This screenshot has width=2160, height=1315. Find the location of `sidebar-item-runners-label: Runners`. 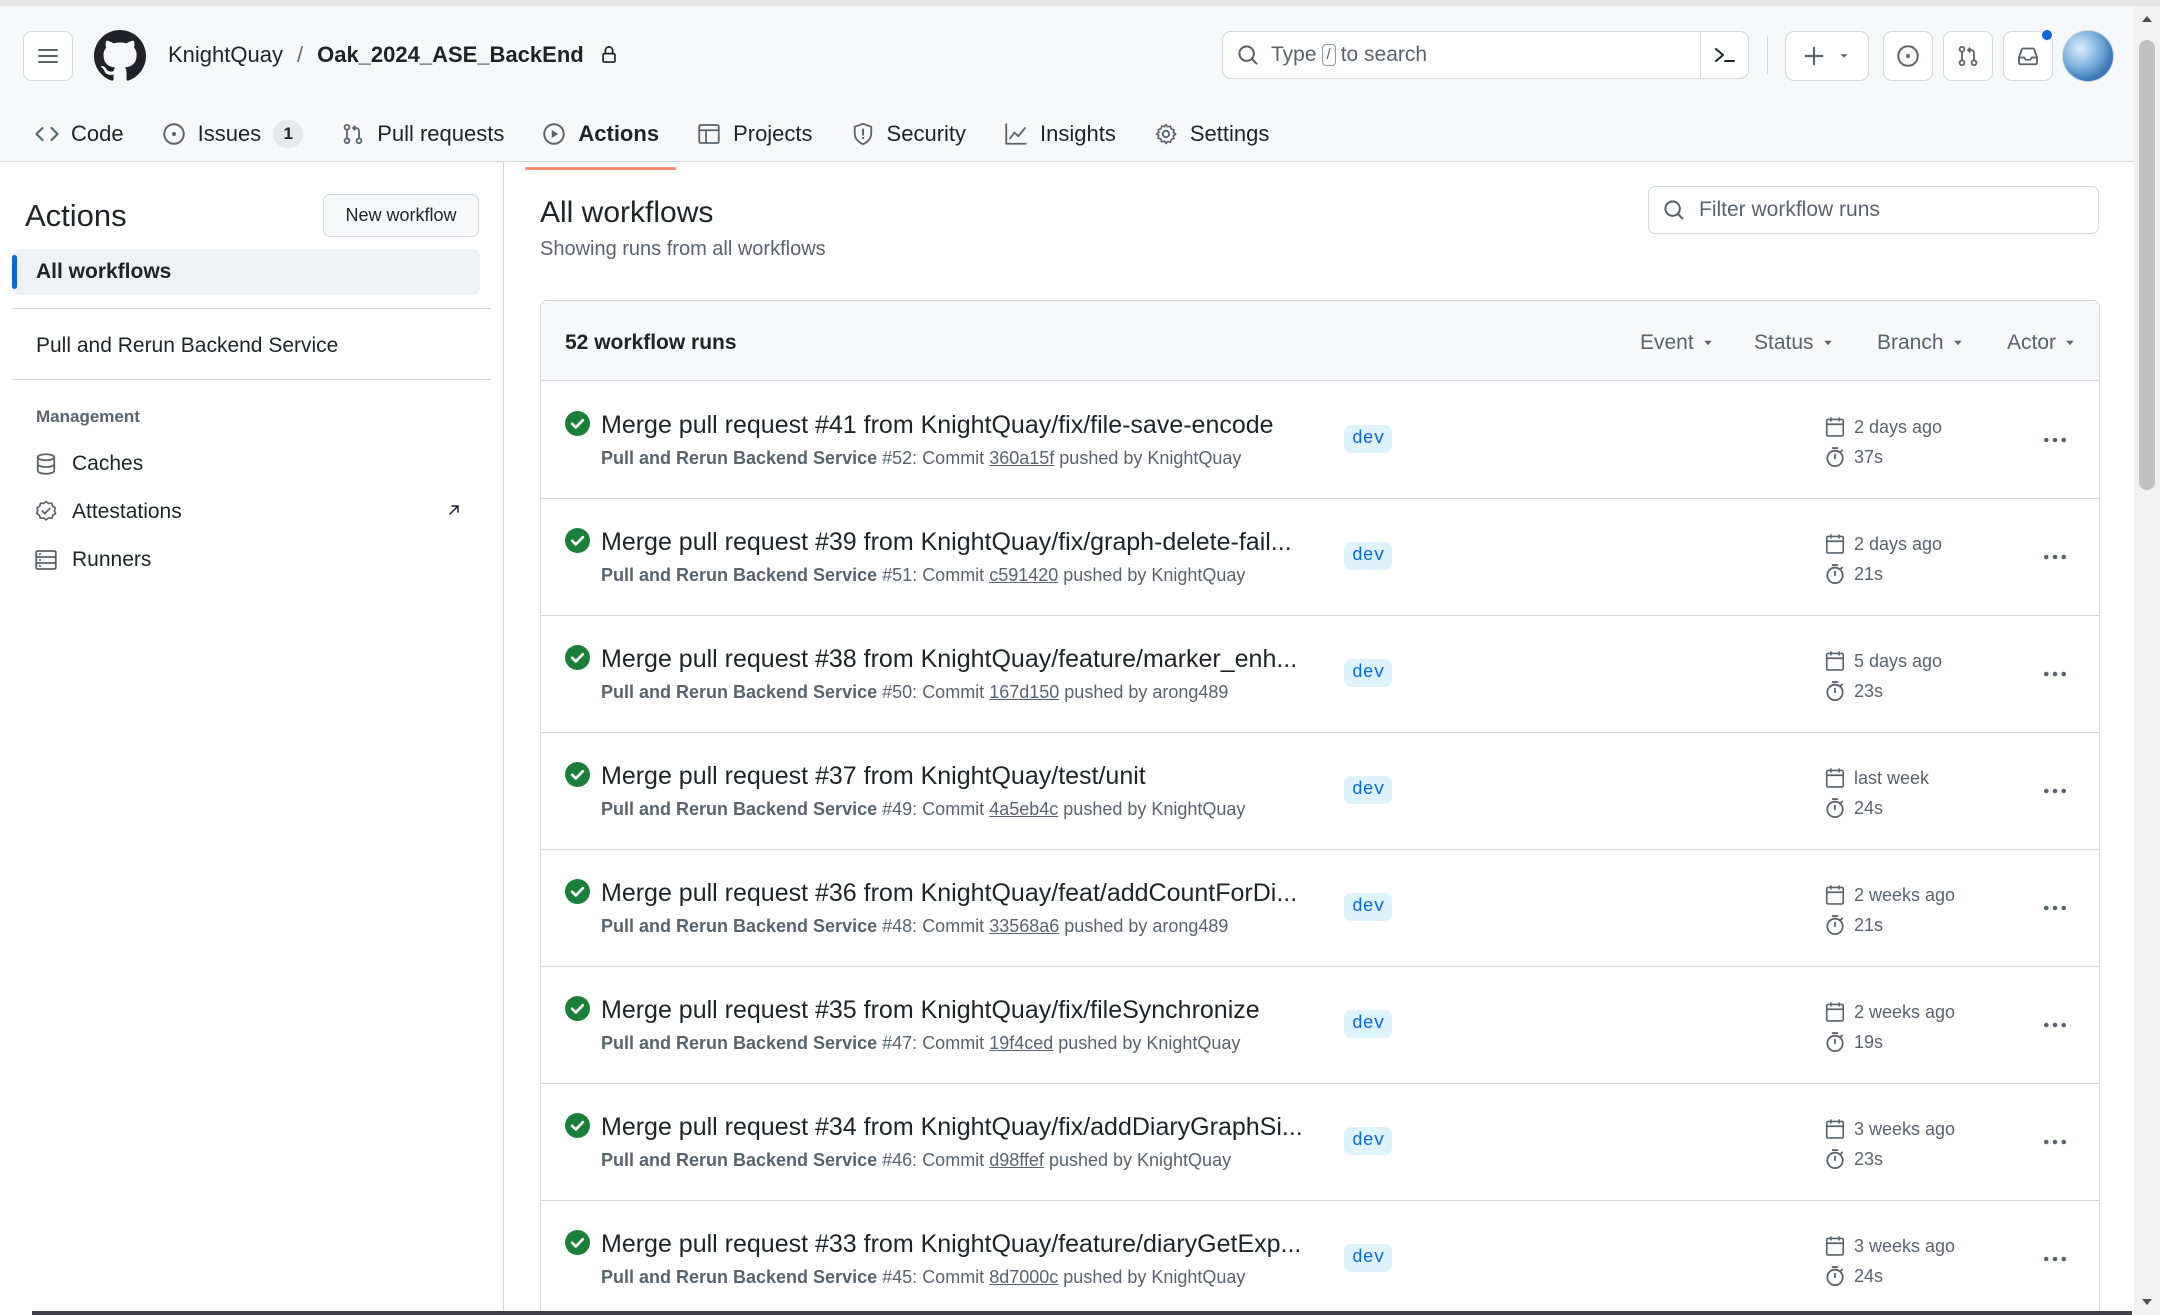

sidebar-item-runners-label: Runners is located at coordinates (112, 559).